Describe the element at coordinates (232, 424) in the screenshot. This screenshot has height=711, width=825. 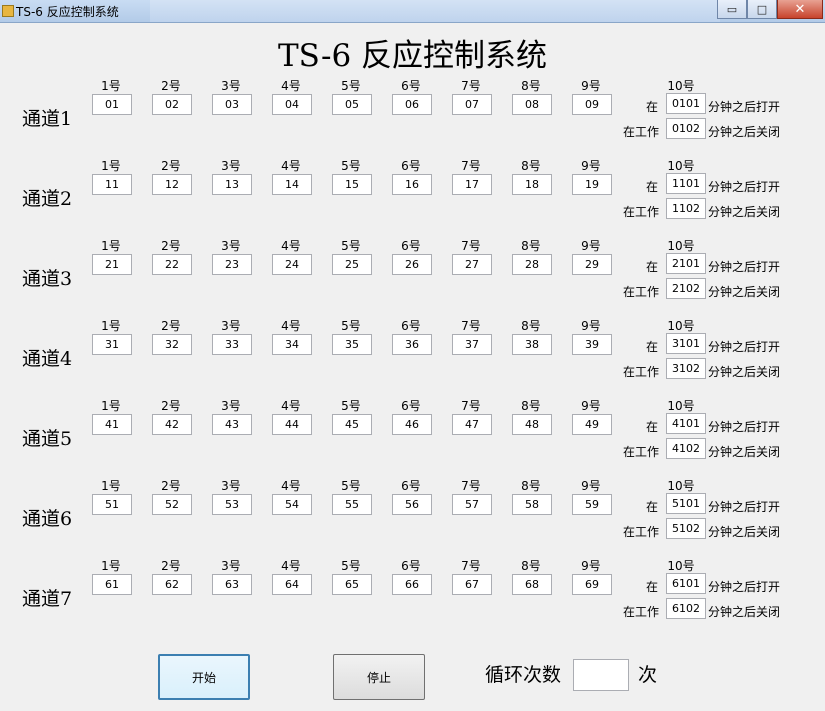
I see `slot-input: 43` at that location.